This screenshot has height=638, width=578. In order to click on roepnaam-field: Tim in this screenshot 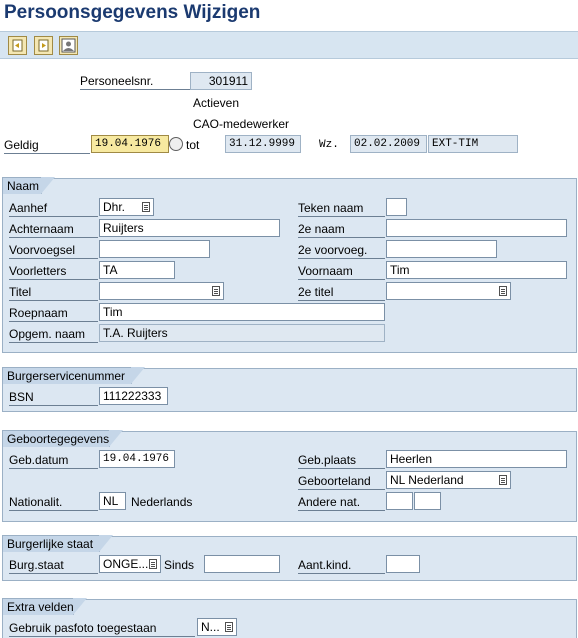, I will do `click(242, 312)`.